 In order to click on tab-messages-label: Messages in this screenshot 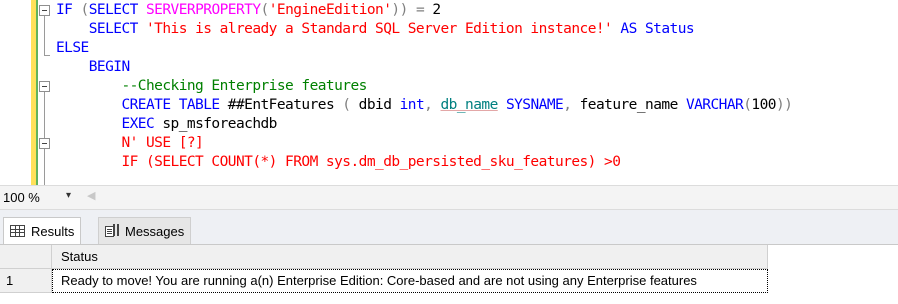, I will do `click(155, 231)`.